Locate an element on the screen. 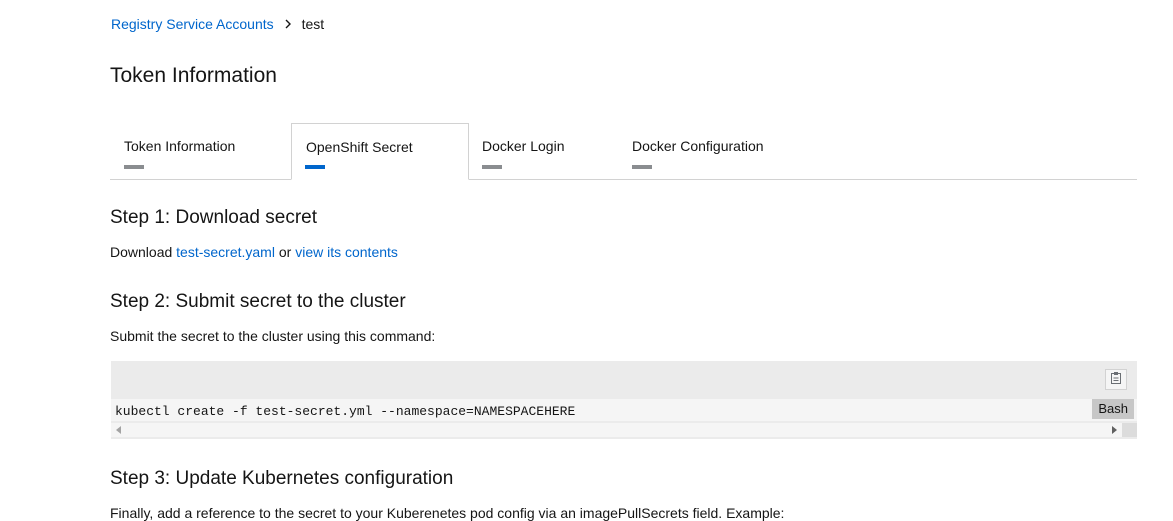 Image resolution: width=1173 pixels, height=521 pixels. code-block-header is located at coordinates (624, 380).